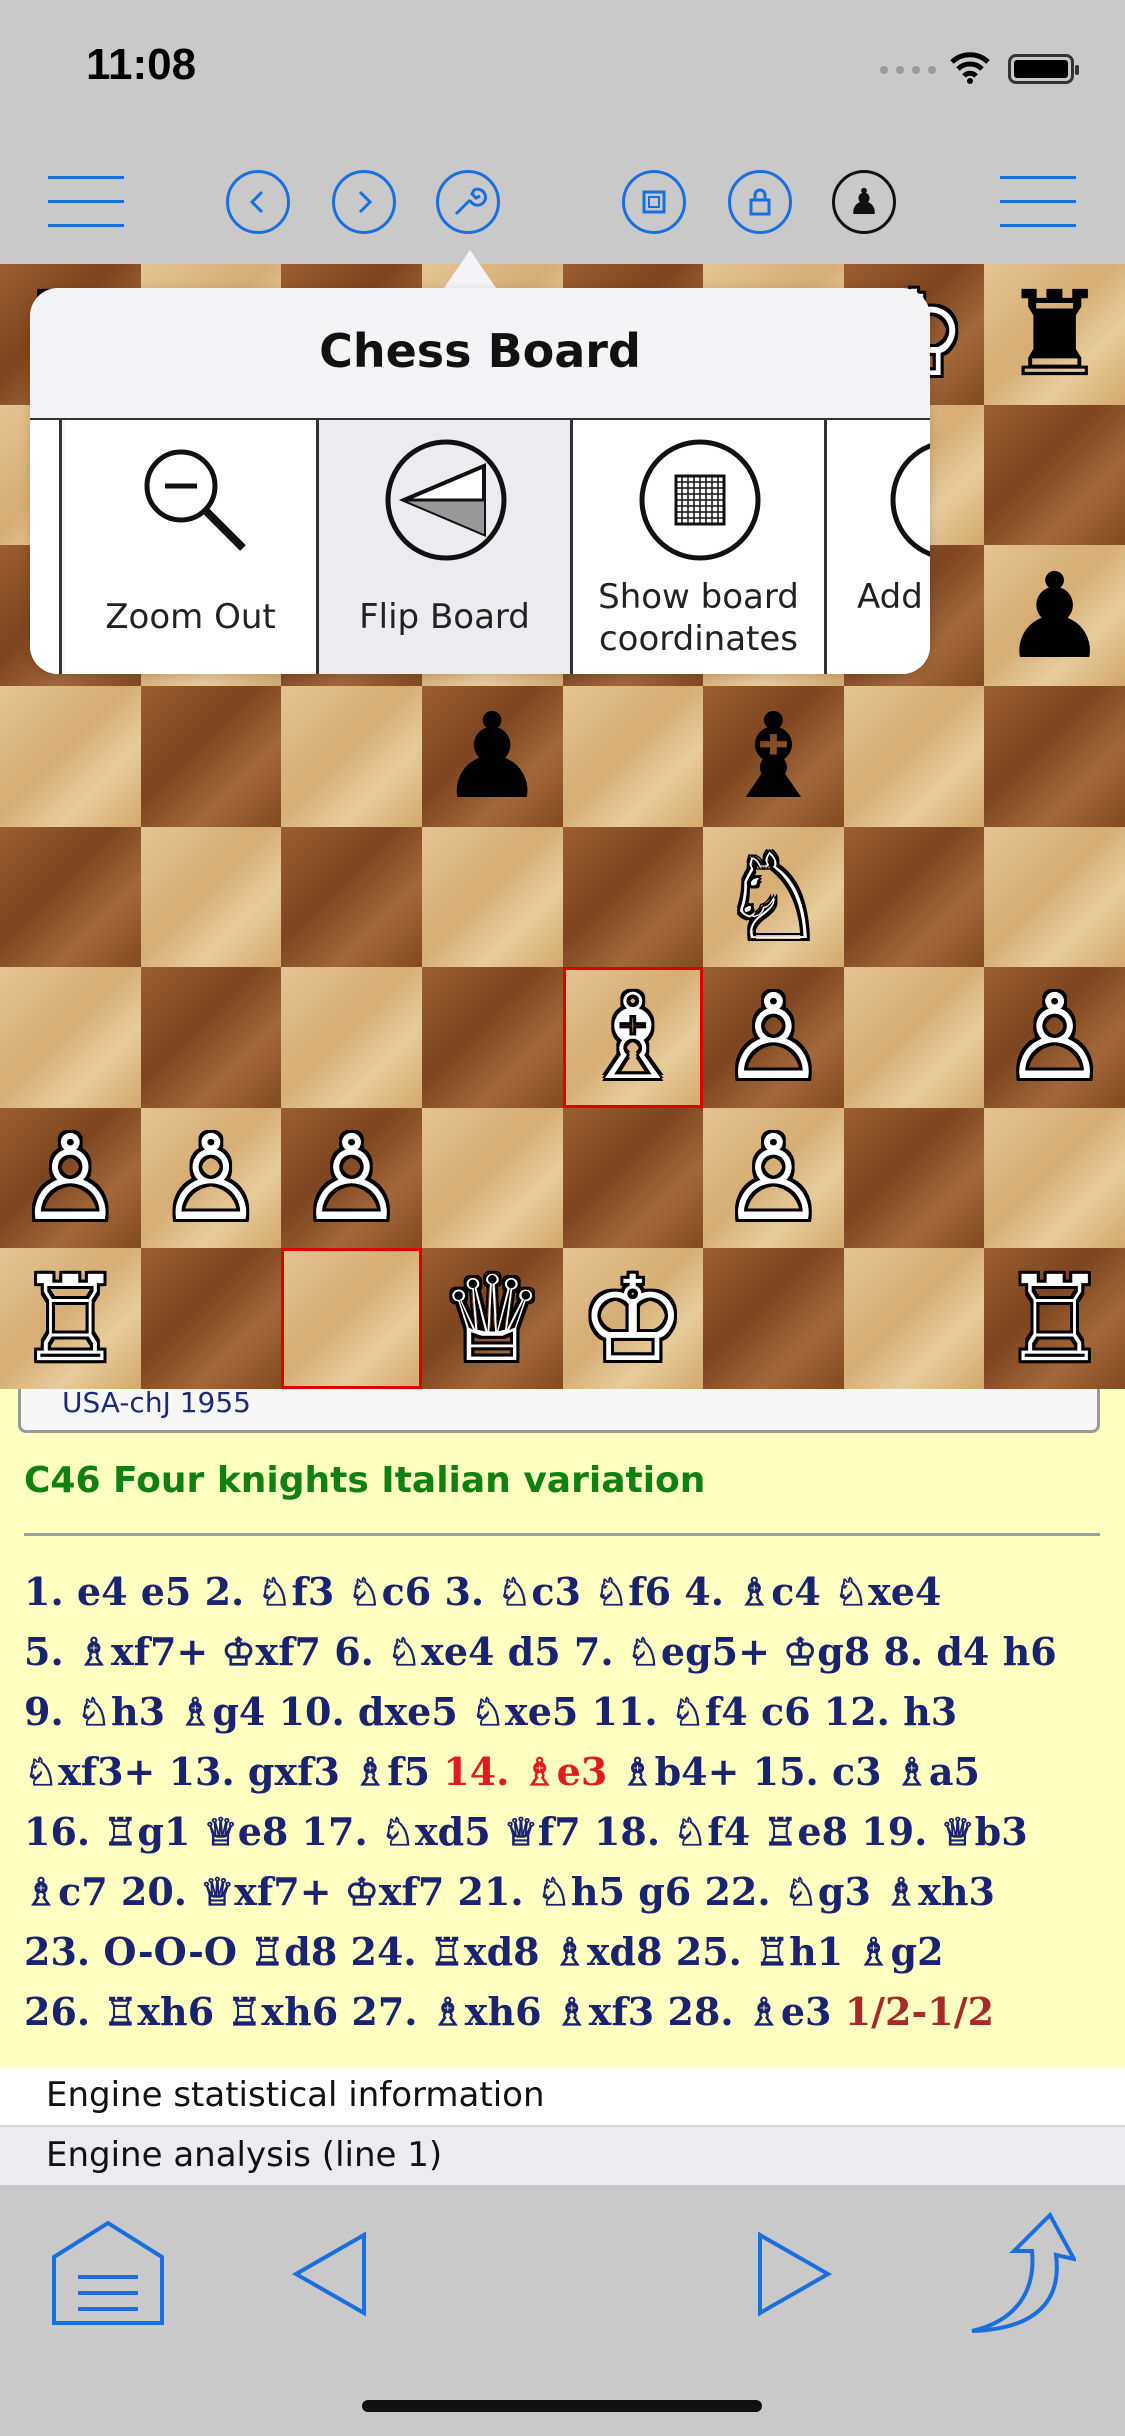 The image size is (1125, 2436). Describe the element at coordinates (330, 2274) in the screenshot. I see `previous-move-icon` at that location.